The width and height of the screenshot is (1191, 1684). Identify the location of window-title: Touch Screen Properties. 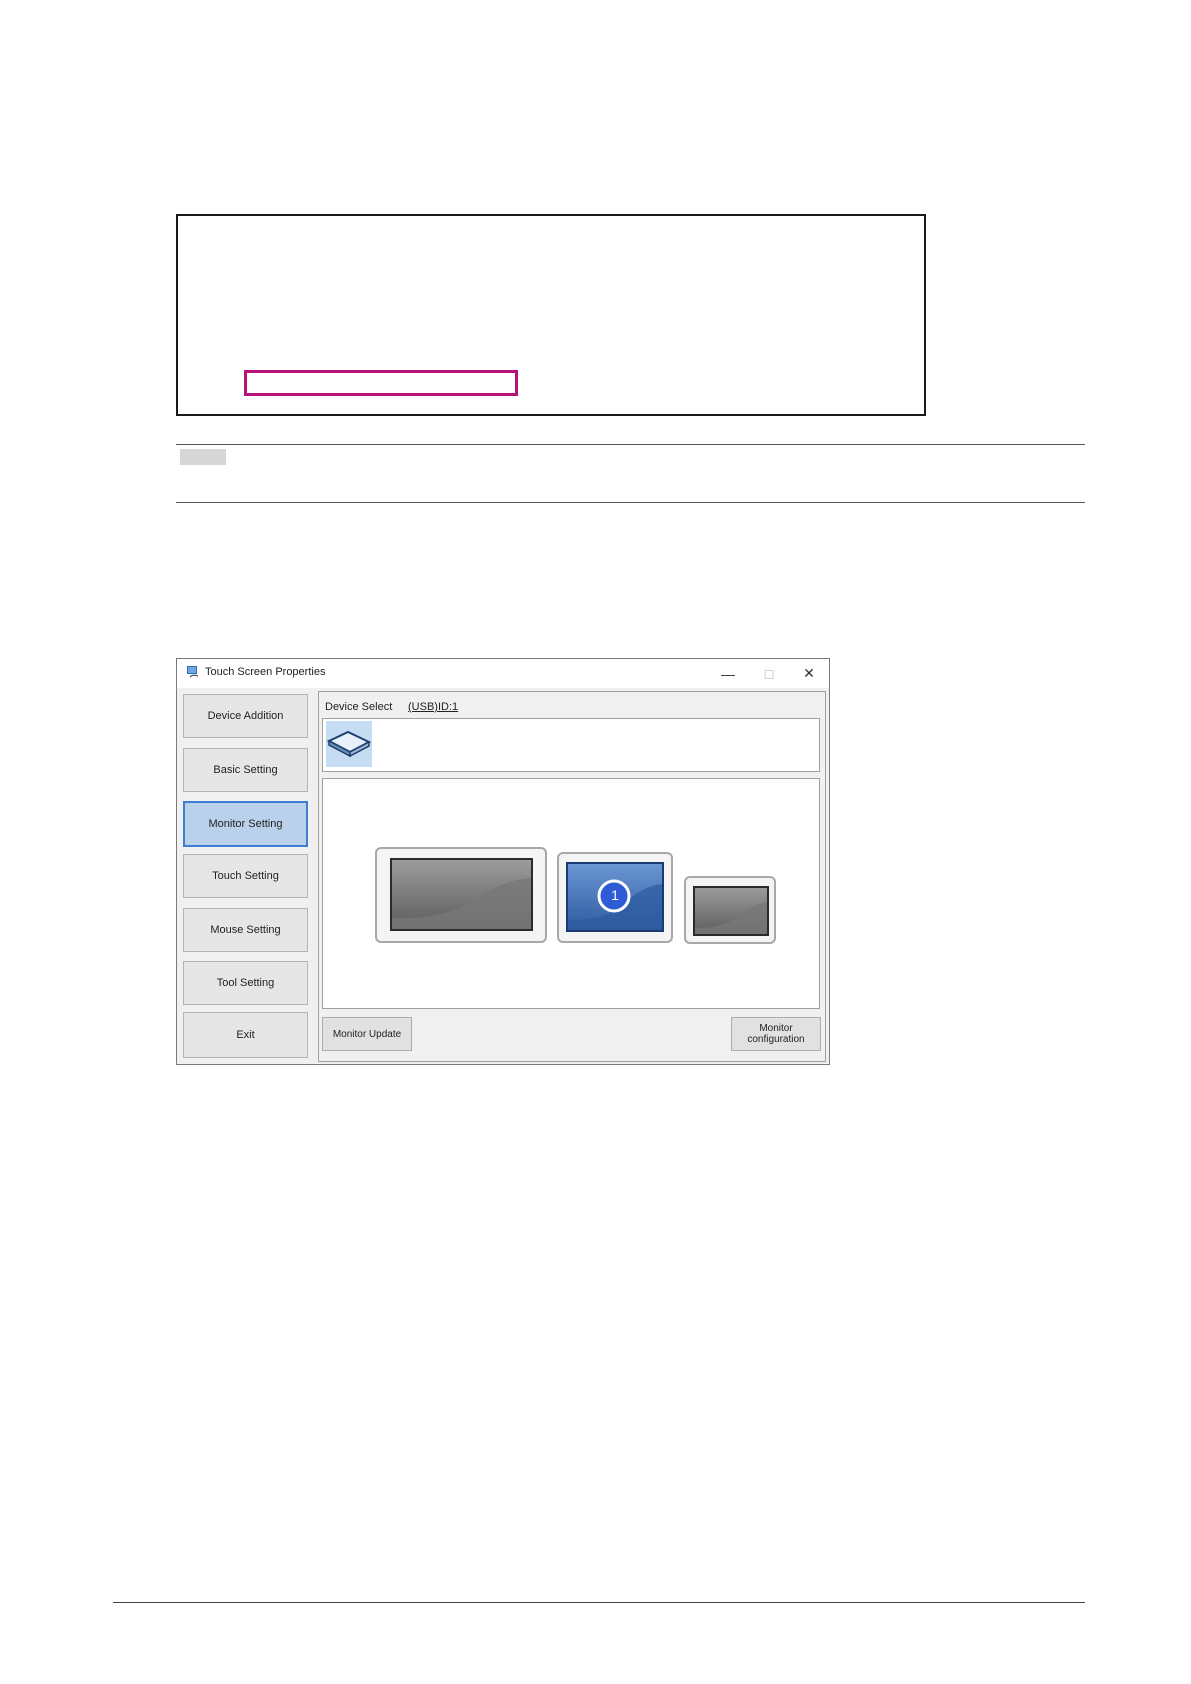
(265, 672).